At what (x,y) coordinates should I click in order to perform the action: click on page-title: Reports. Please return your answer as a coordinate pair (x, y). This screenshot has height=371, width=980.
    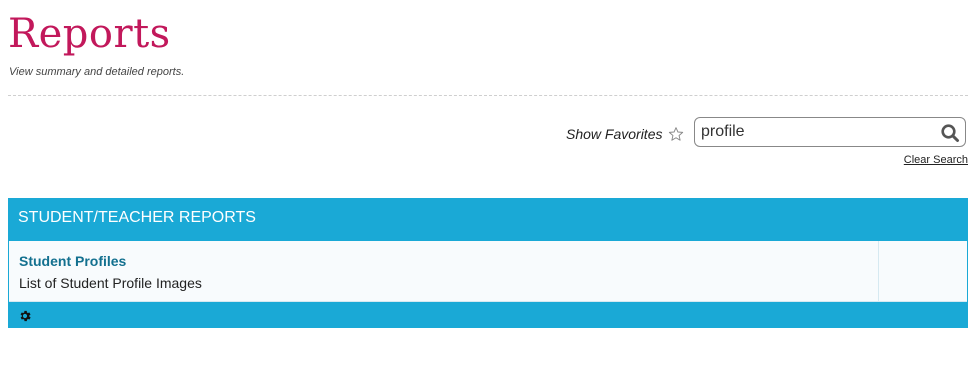
    Looking at the image, I should click on (89, 34).